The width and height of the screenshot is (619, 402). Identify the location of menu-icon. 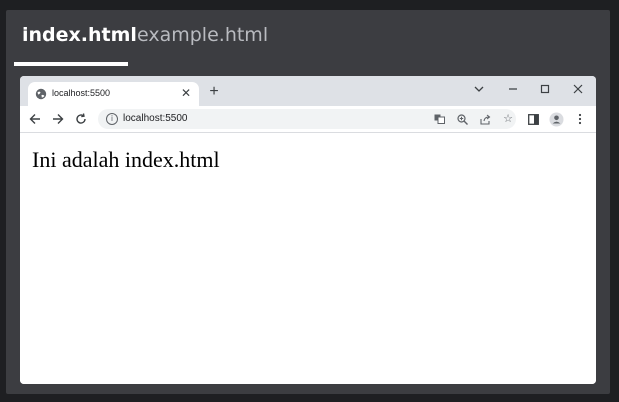
(580, 119).